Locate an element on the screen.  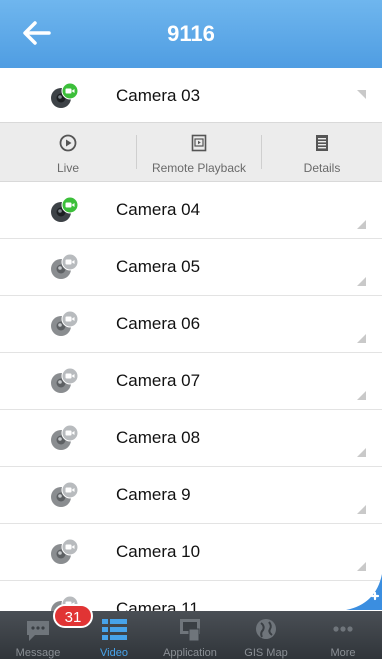
details-button: Details is located at coordinates (322, 152).